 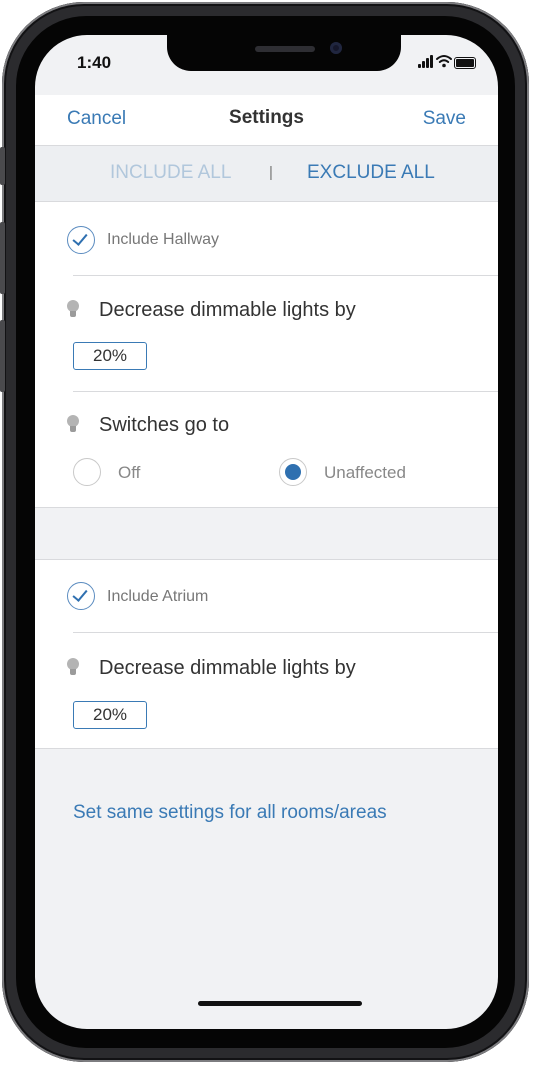 What do you see at coordinates (365, 472) in the screenshot?
I see `switch-unaffected-label: Unaffected` at bounding box center [365, 472].